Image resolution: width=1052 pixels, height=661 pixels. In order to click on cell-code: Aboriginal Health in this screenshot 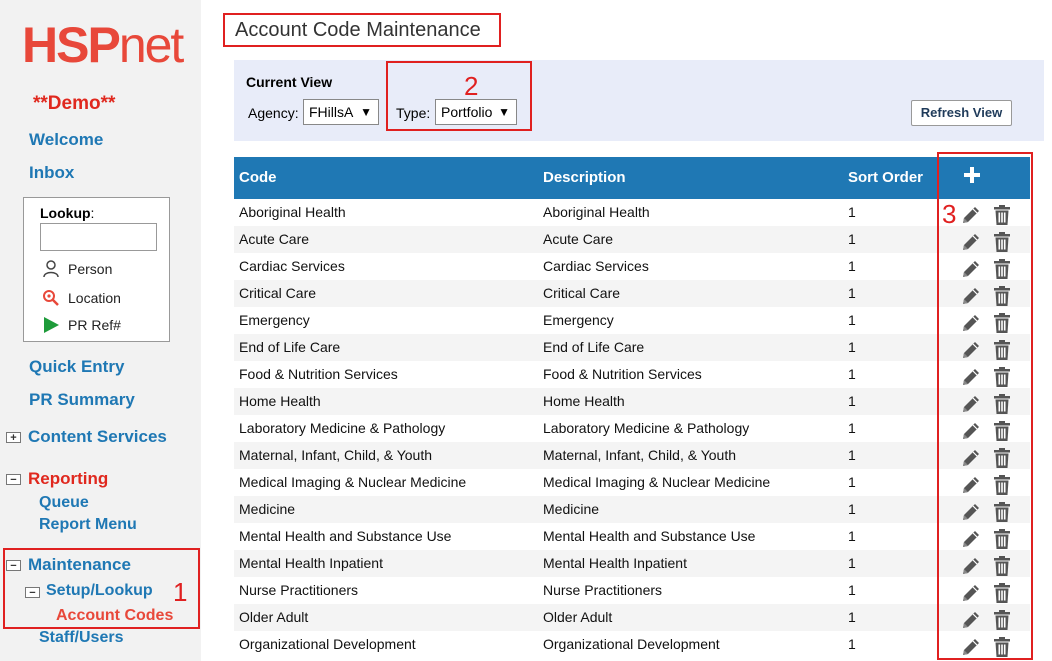, I will do `click(292, 212)`.